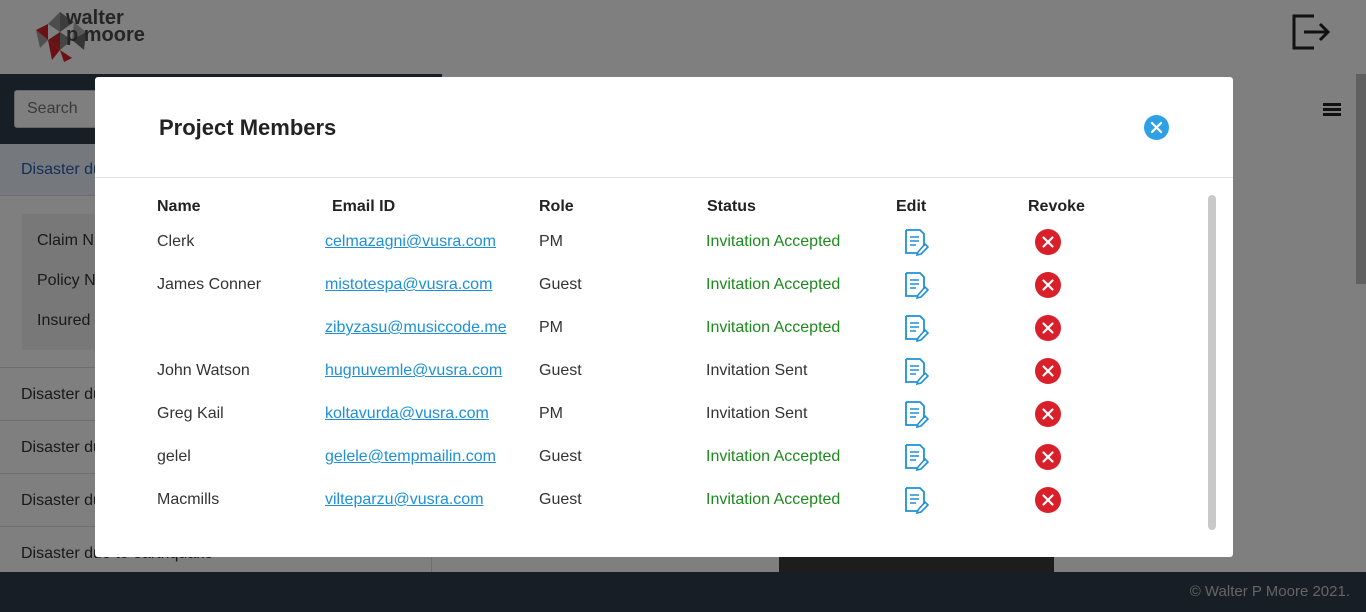 The height and width of the screenshot is (612, 1366). Describe the element at coordinates (179, 206) in the screenshot. I see `column-header-name: Name` at that location.